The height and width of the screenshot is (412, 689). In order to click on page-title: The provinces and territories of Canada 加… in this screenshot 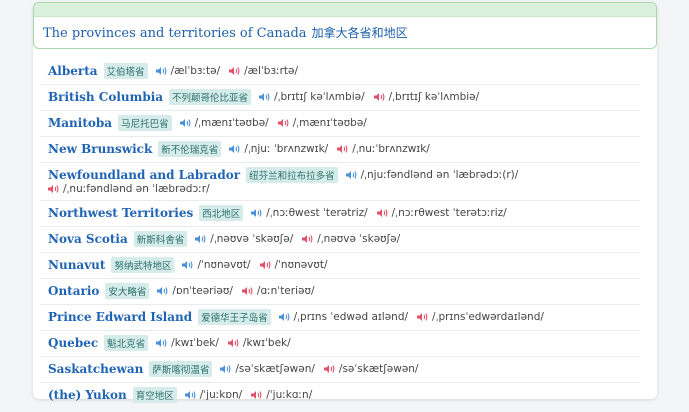, I will do `click(225, 32)`.